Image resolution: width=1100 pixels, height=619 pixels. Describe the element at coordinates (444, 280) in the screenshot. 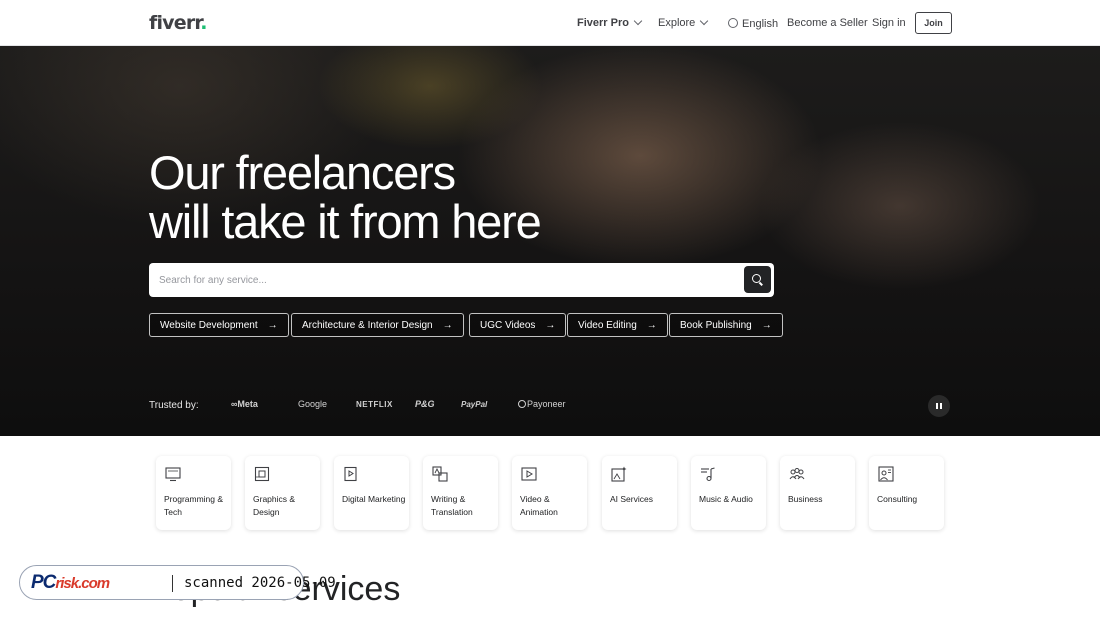

I see `search-input` at that location.